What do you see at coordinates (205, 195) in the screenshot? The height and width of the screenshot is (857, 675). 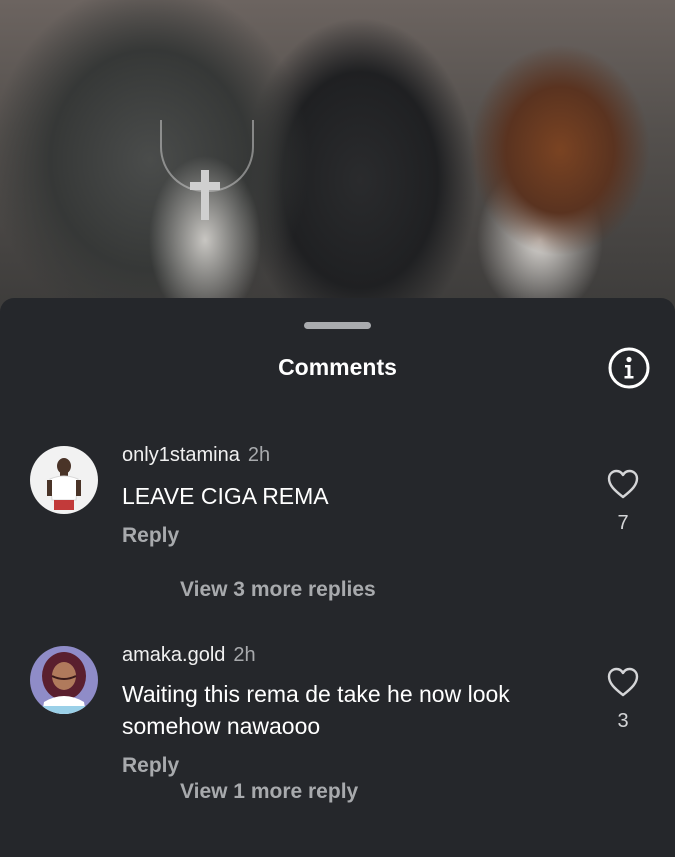 I see `cross-pendant` at bounding box center [205, 195].